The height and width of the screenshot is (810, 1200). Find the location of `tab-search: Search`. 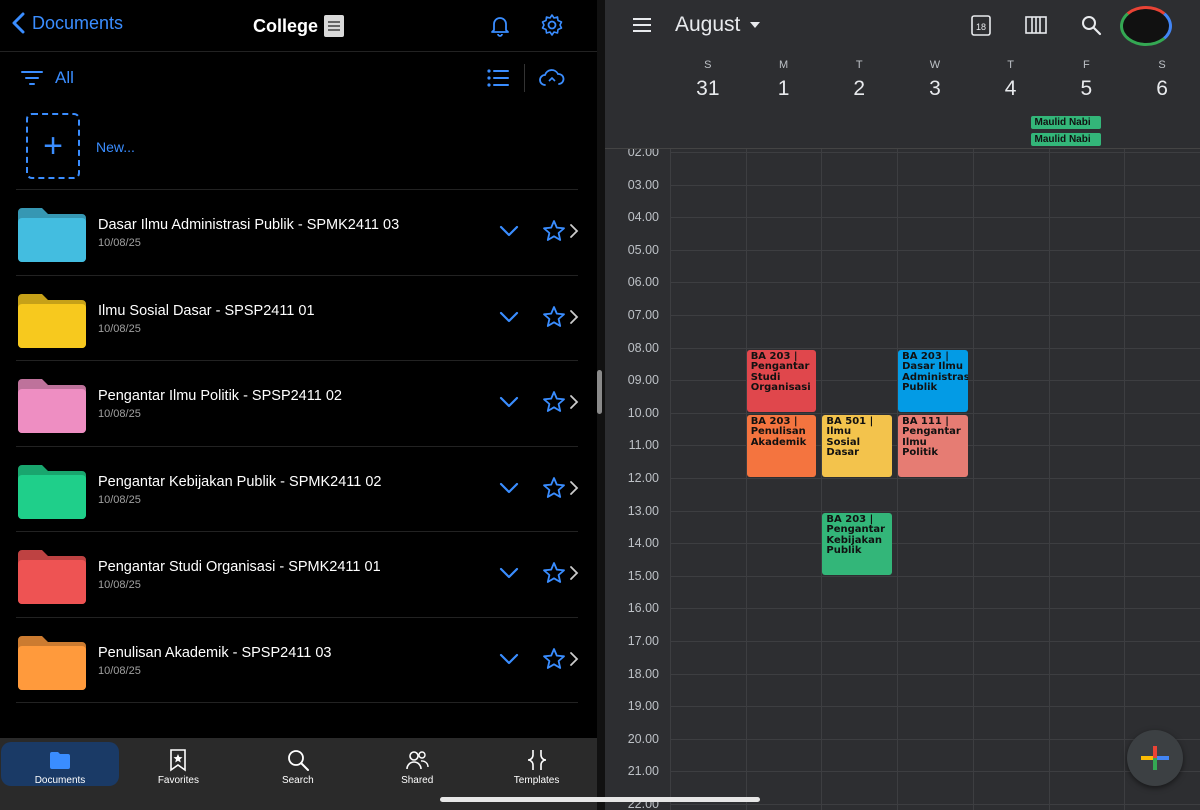

tab-search: Search is located at coordinates (298, 764).